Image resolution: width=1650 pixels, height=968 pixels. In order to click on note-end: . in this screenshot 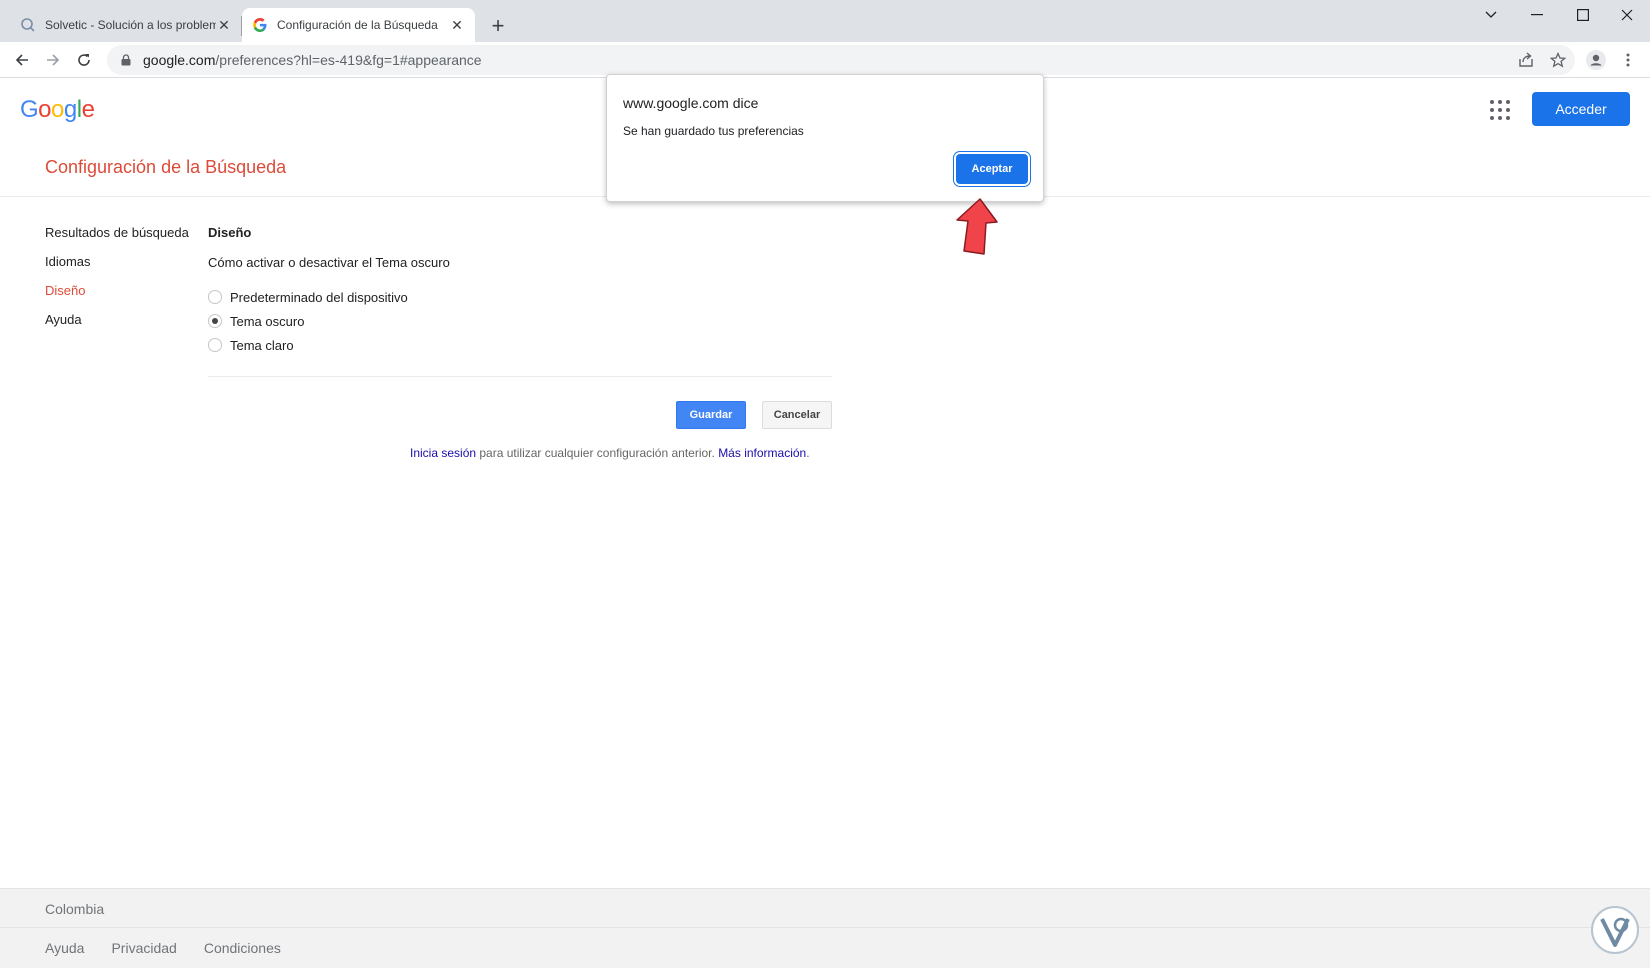, I will do `click(808, 453)`.